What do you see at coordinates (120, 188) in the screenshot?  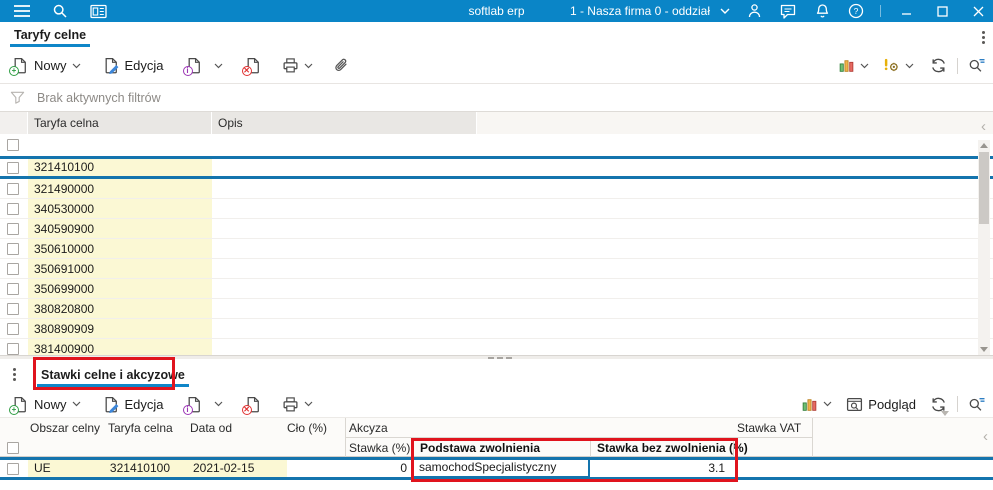 I see `tariff-code-cell: 321490000` at bounding box center [120, 188].